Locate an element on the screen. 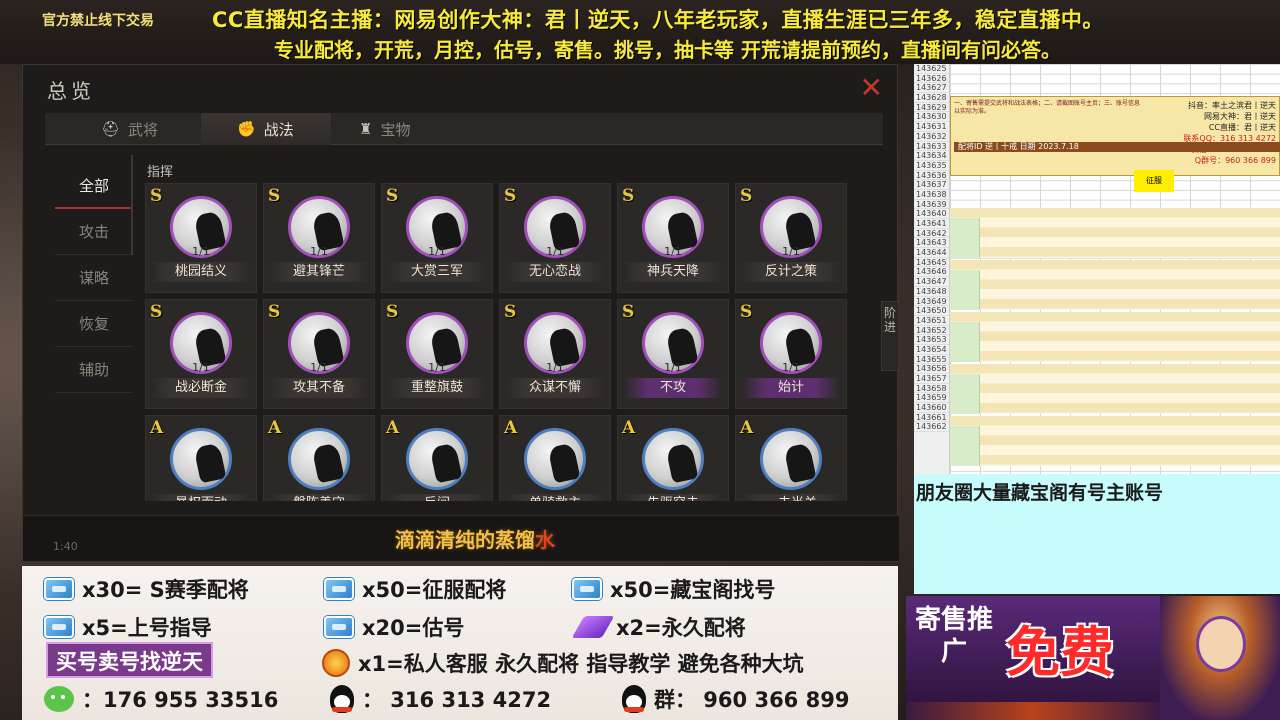 The height and width of the screenshot is (720, 1280). price-item: x30= S赛季配将 is located at coordinates (146, 589).